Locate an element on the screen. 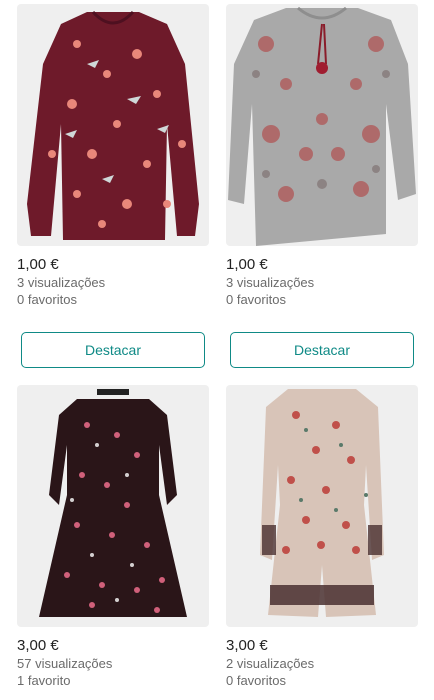 This screenshot has height=700, width=434. listing-views: 57 visualizações is located at coordinates (65, 663).